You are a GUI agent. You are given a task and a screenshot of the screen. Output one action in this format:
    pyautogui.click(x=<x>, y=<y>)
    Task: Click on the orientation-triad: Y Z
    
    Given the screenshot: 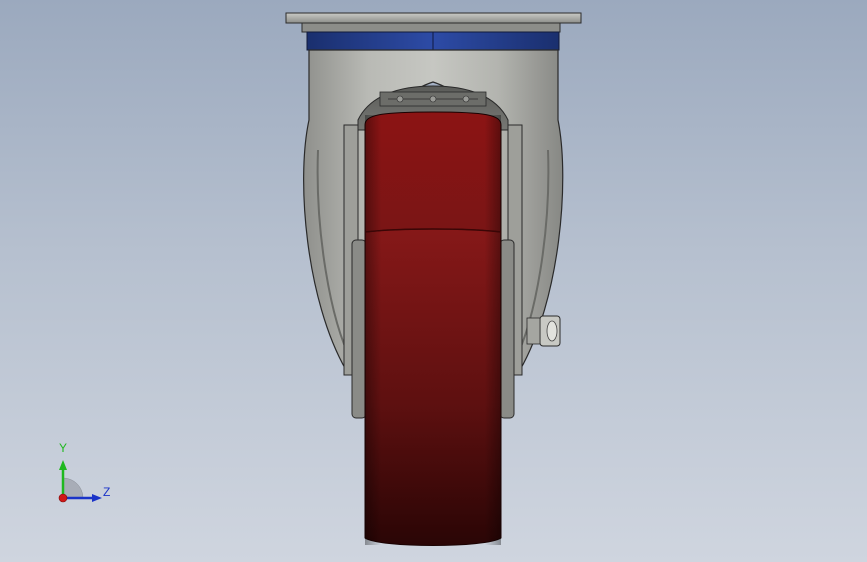 What is the action you would take?
    pyautogui.click(x=85, y=478)
    